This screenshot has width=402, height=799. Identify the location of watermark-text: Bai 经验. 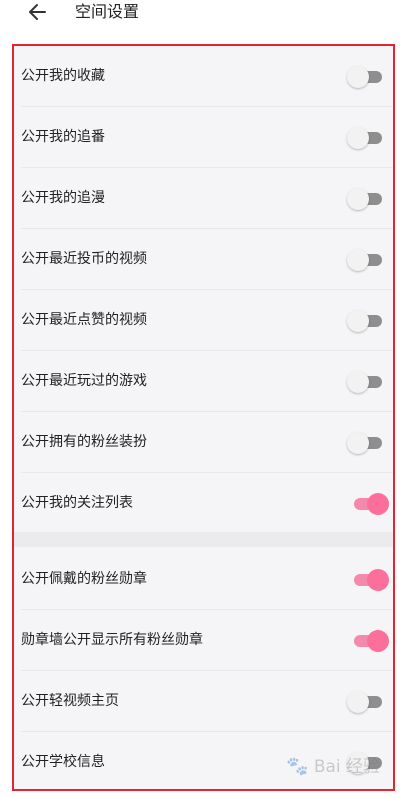
(347, 767).